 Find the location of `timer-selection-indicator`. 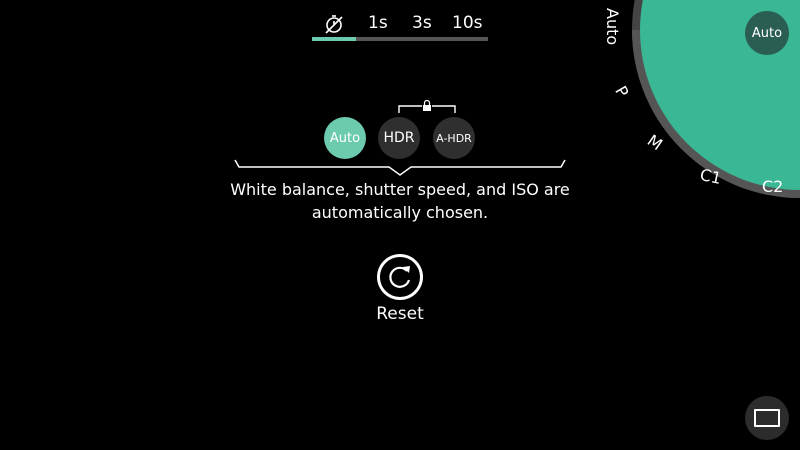

timer-selection-indicator is located at coordinates (334, 39).